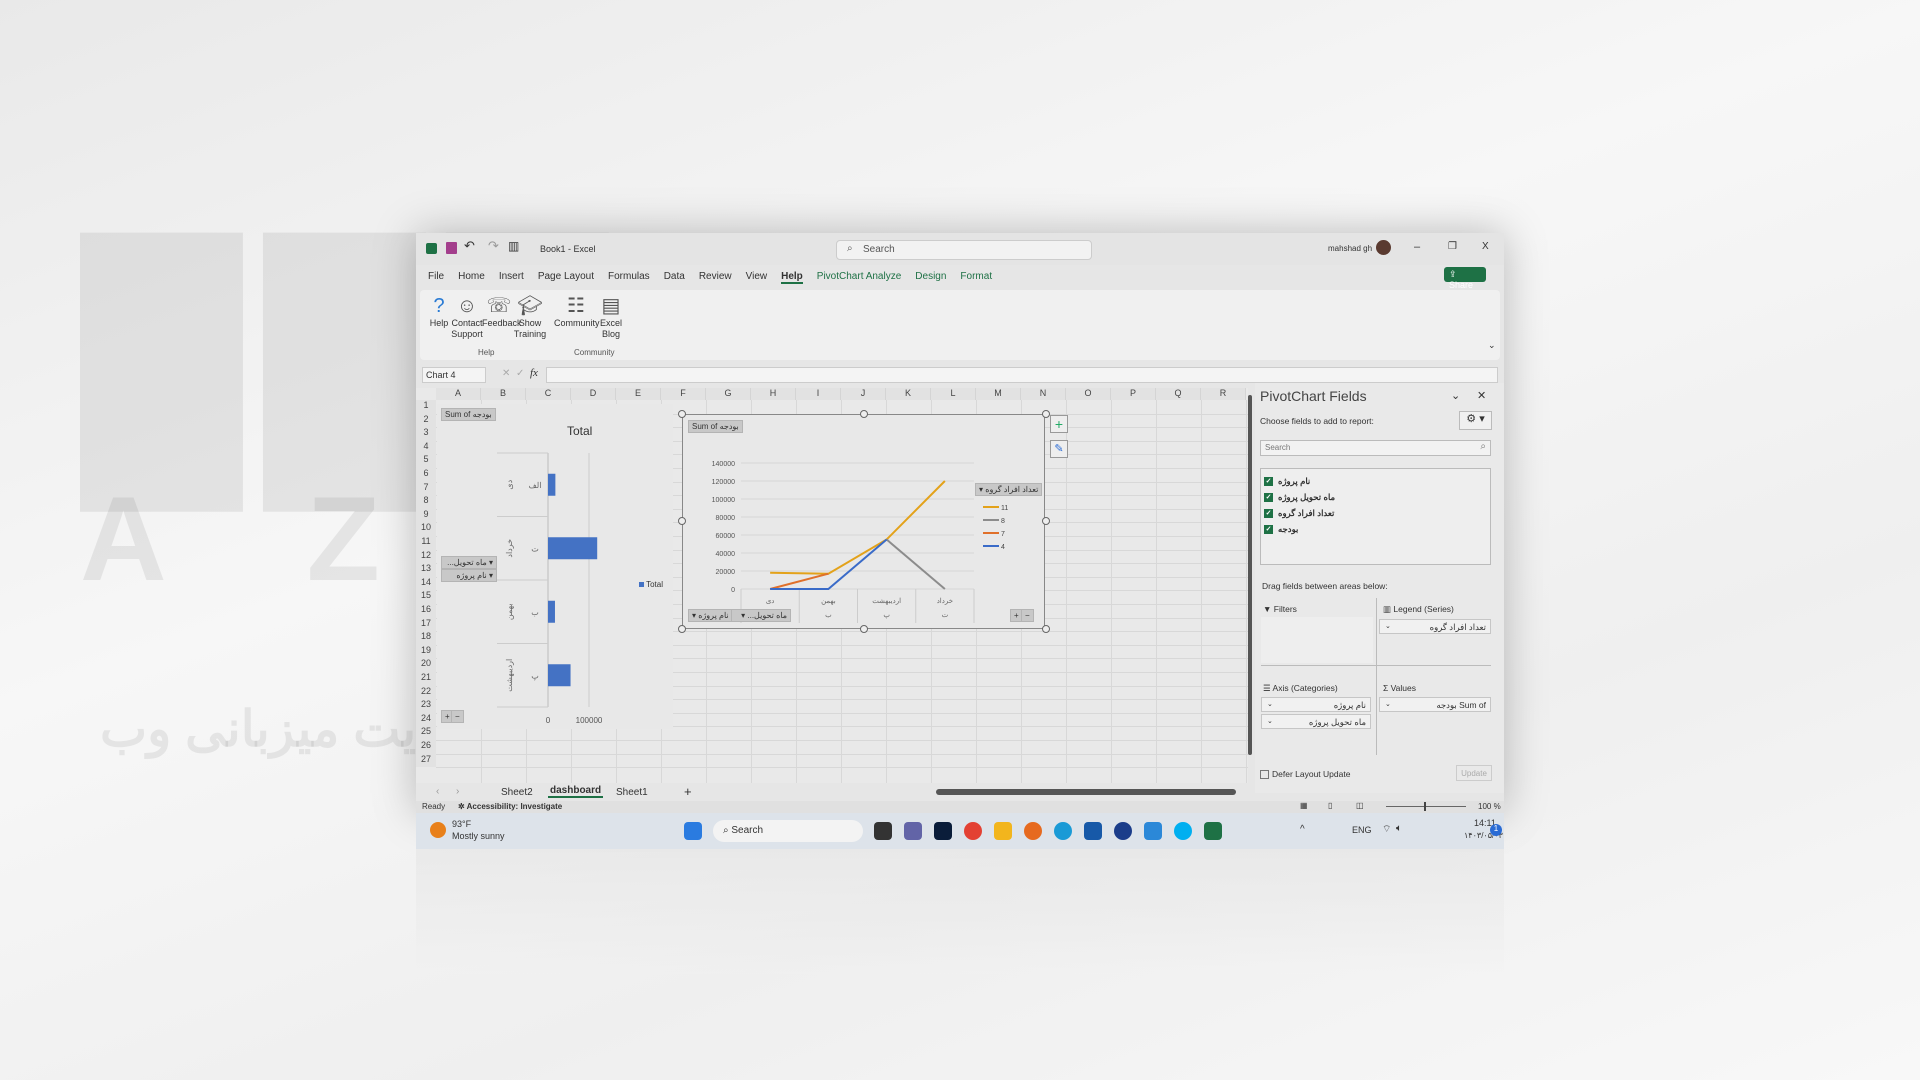 The image size is (1920, 1080). What do you see at coordinates (1485, 246) in the screenshot?
I see `close-button: X` at bounding box center [1485, 246].